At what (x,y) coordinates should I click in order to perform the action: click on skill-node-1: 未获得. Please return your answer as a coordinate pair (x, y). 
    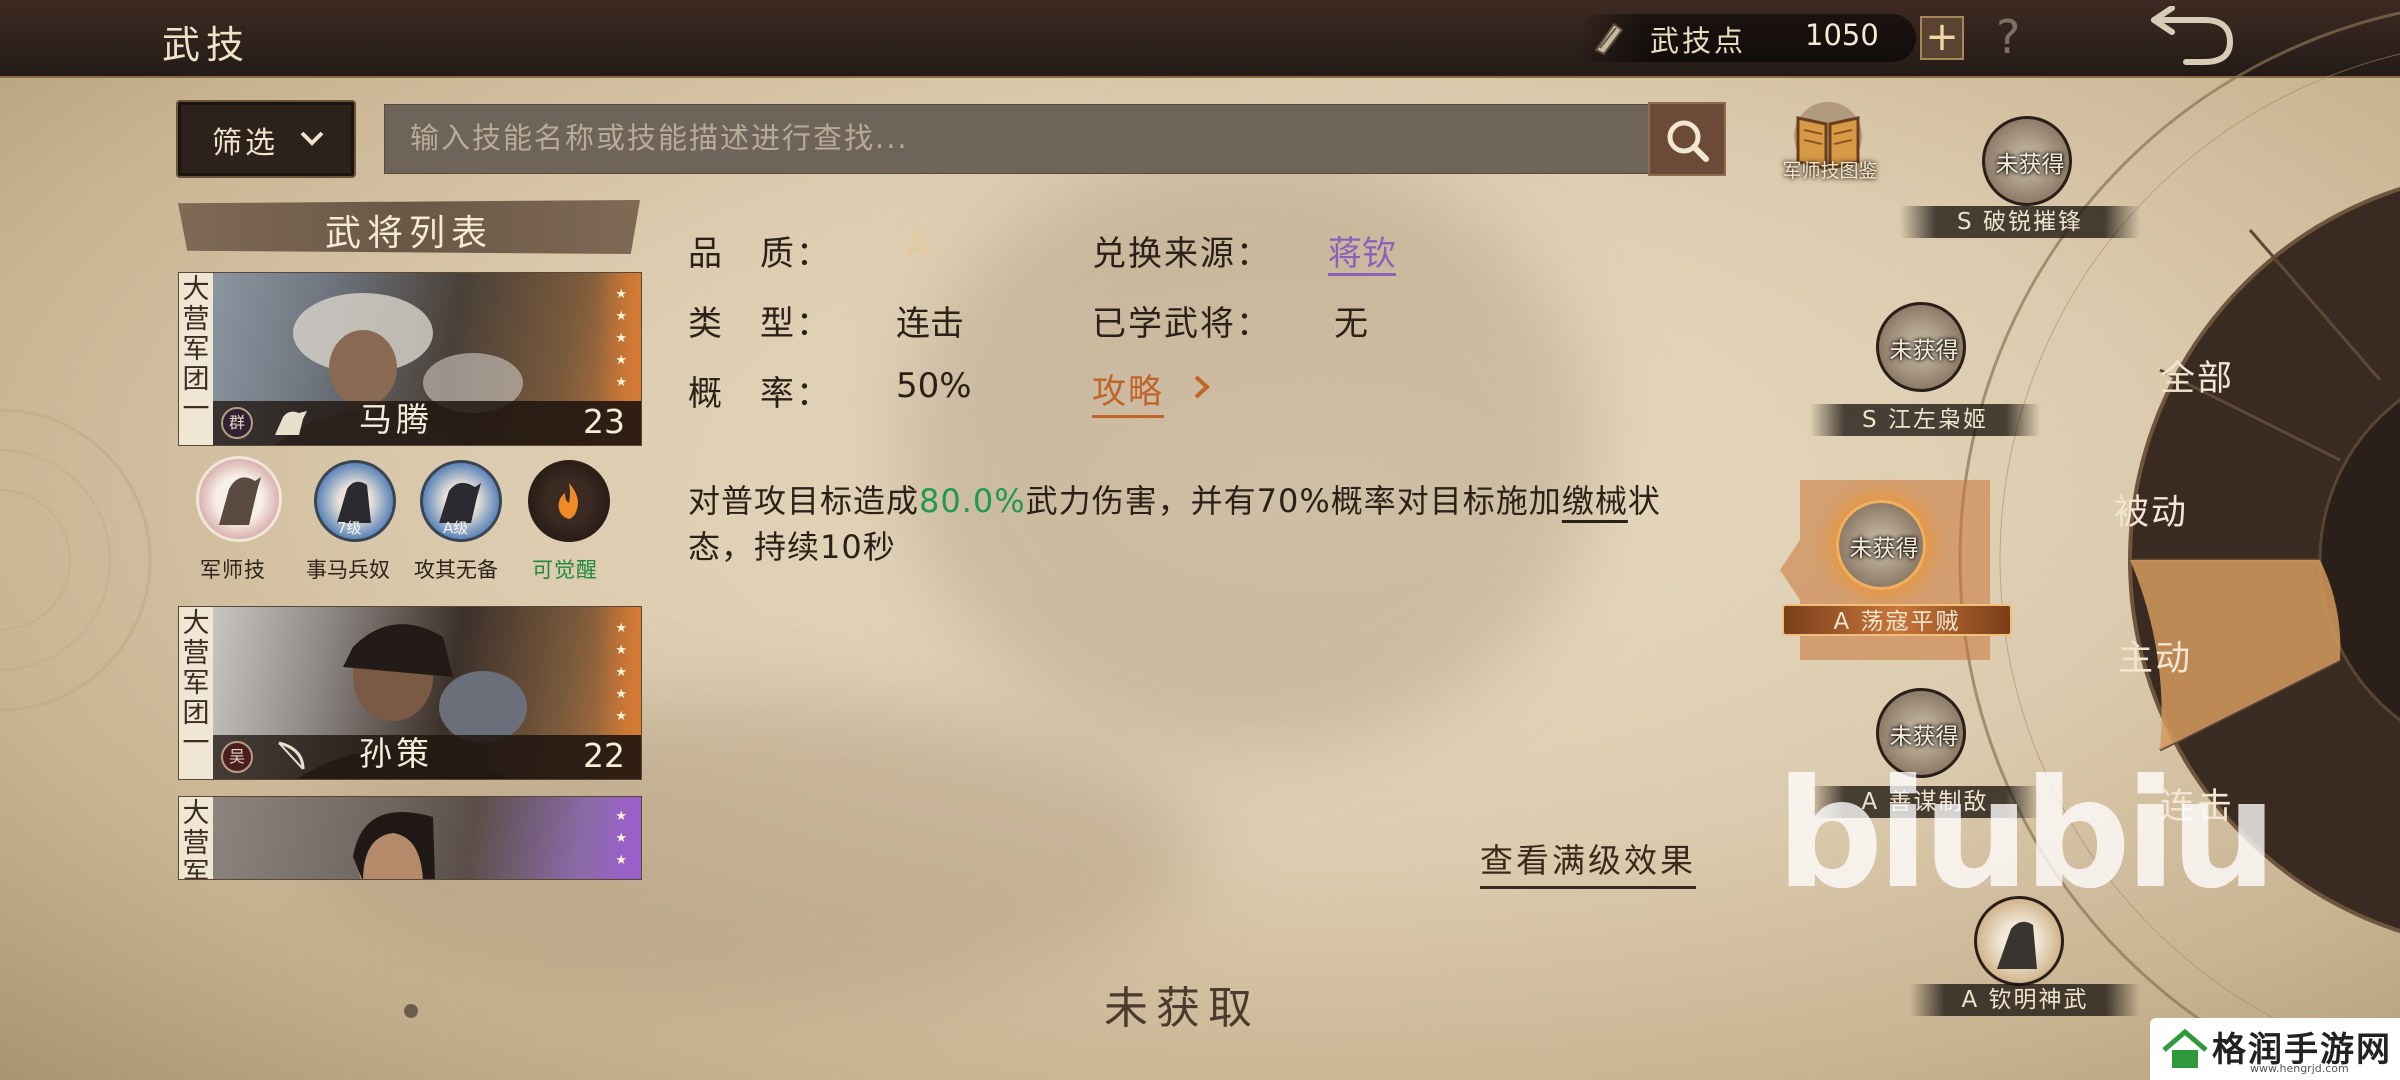
    Looking at the image, I should click on (2027, 161).